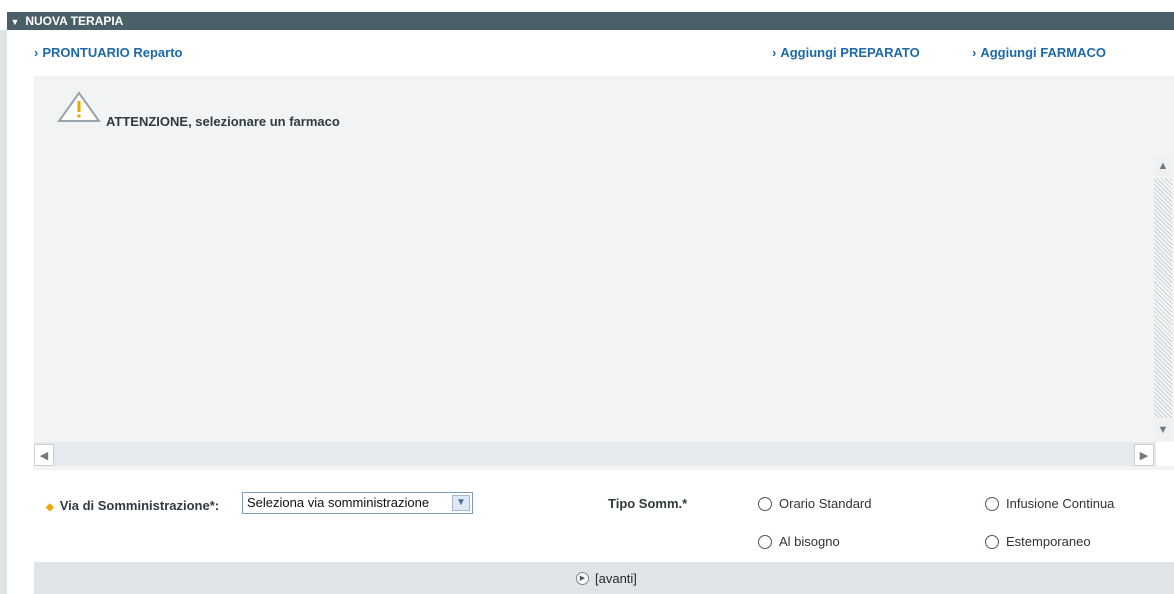 The image size is (1174, 594). What do you see at coordinates (1165, 454) in the screenshot?
I see `scrollbar-corner` at bounding box center [1165, 454].